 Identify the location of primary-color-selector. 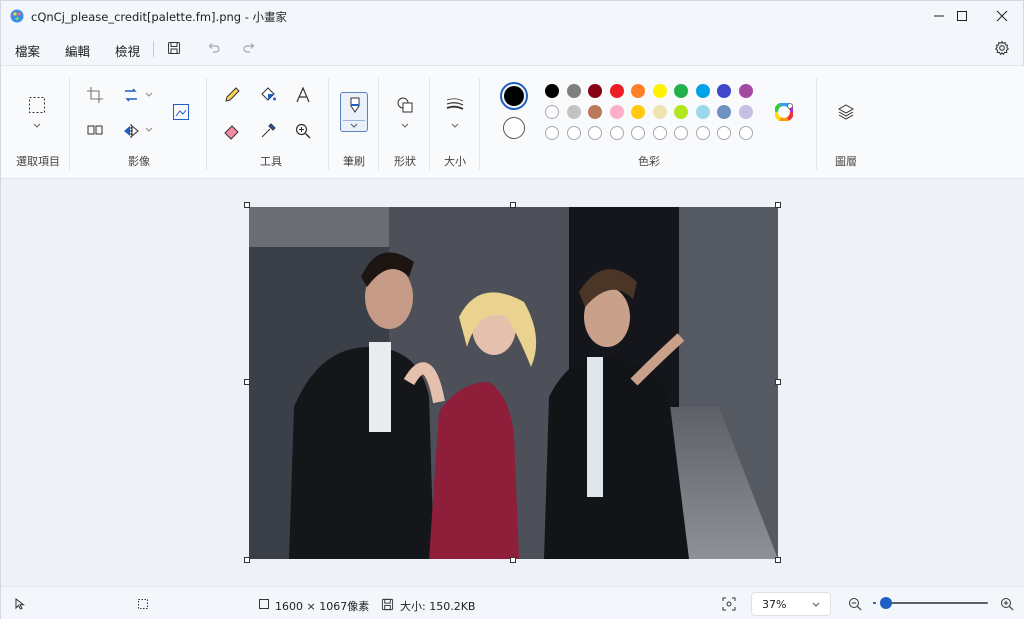
(514, 96).